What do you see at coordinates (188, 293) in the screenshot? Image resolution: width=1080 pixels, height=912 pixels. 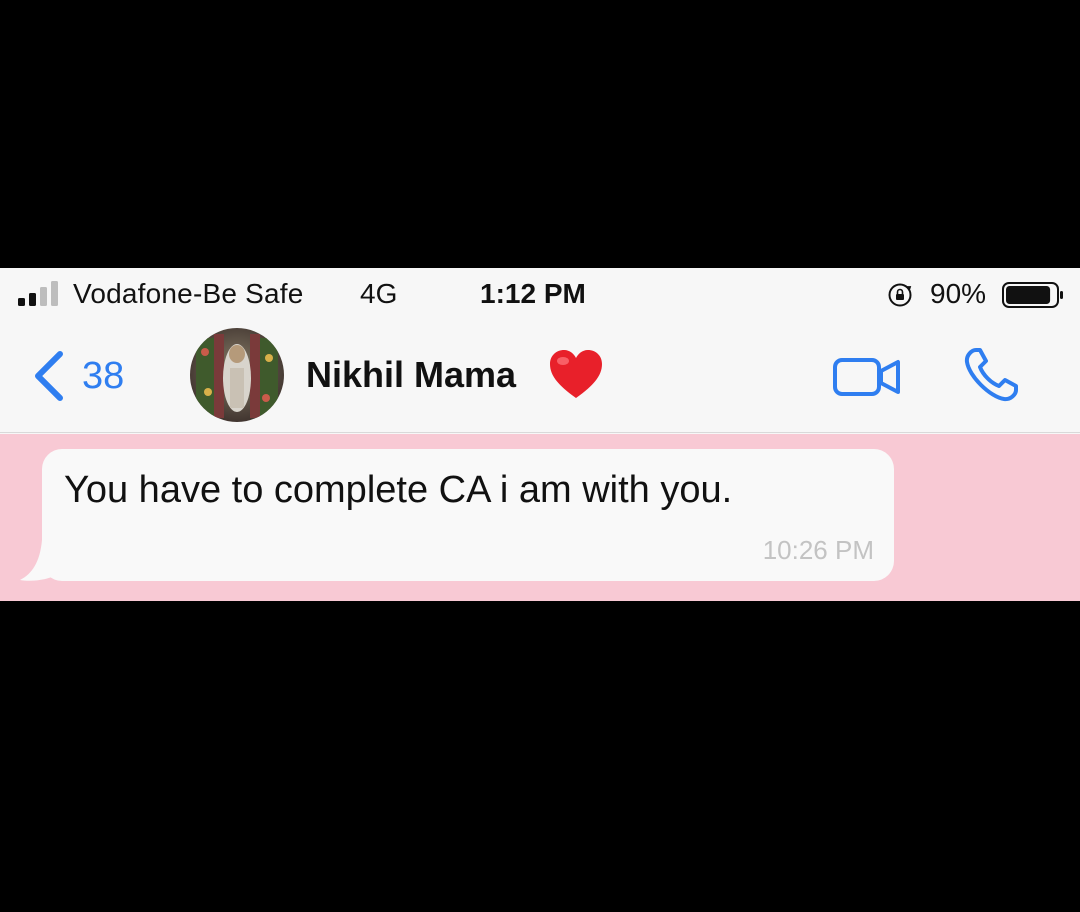 I see `carrier-name: Vodafone-Be Safe` at bounding box center [188, 293].